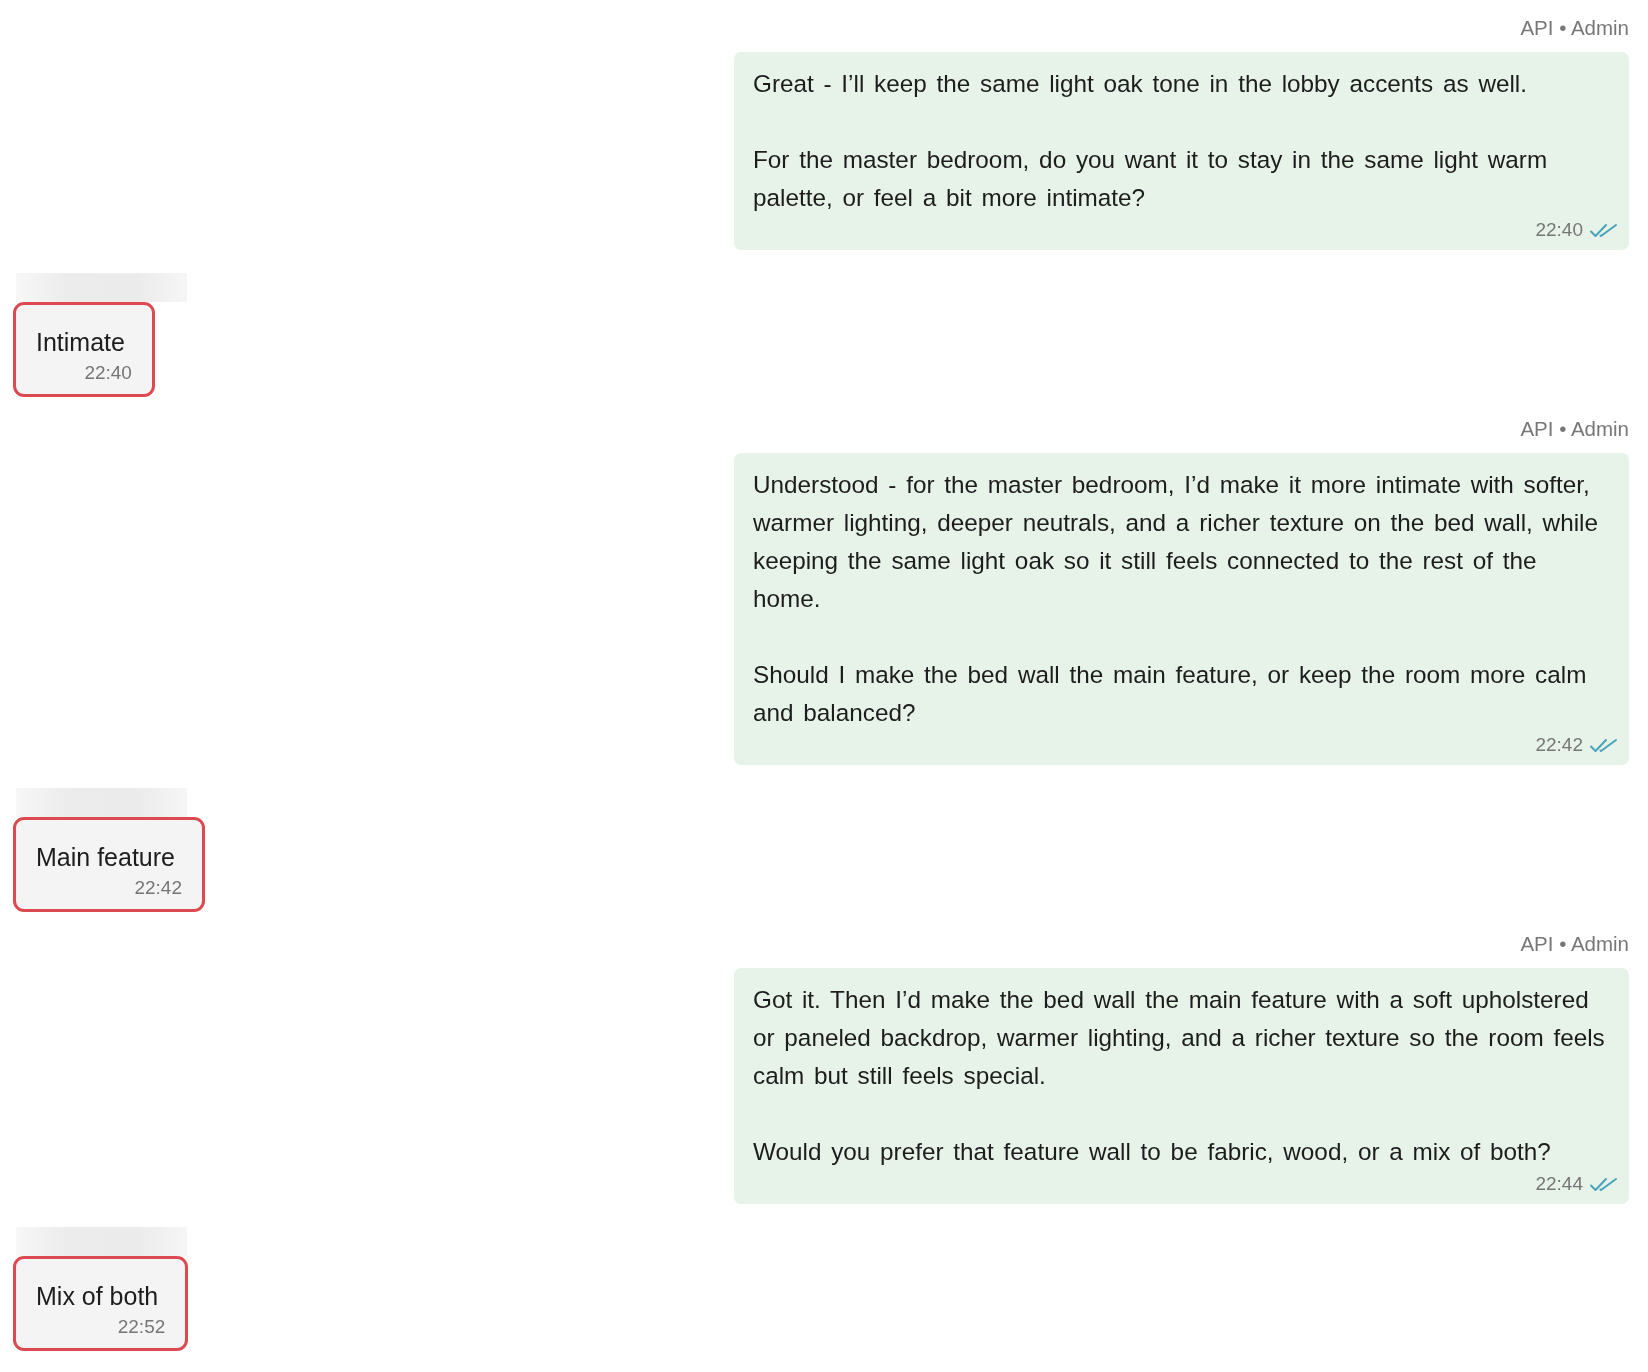 The image size is (1648, 1372). I want to click on reply-text: Intimate, so click(80, 342).